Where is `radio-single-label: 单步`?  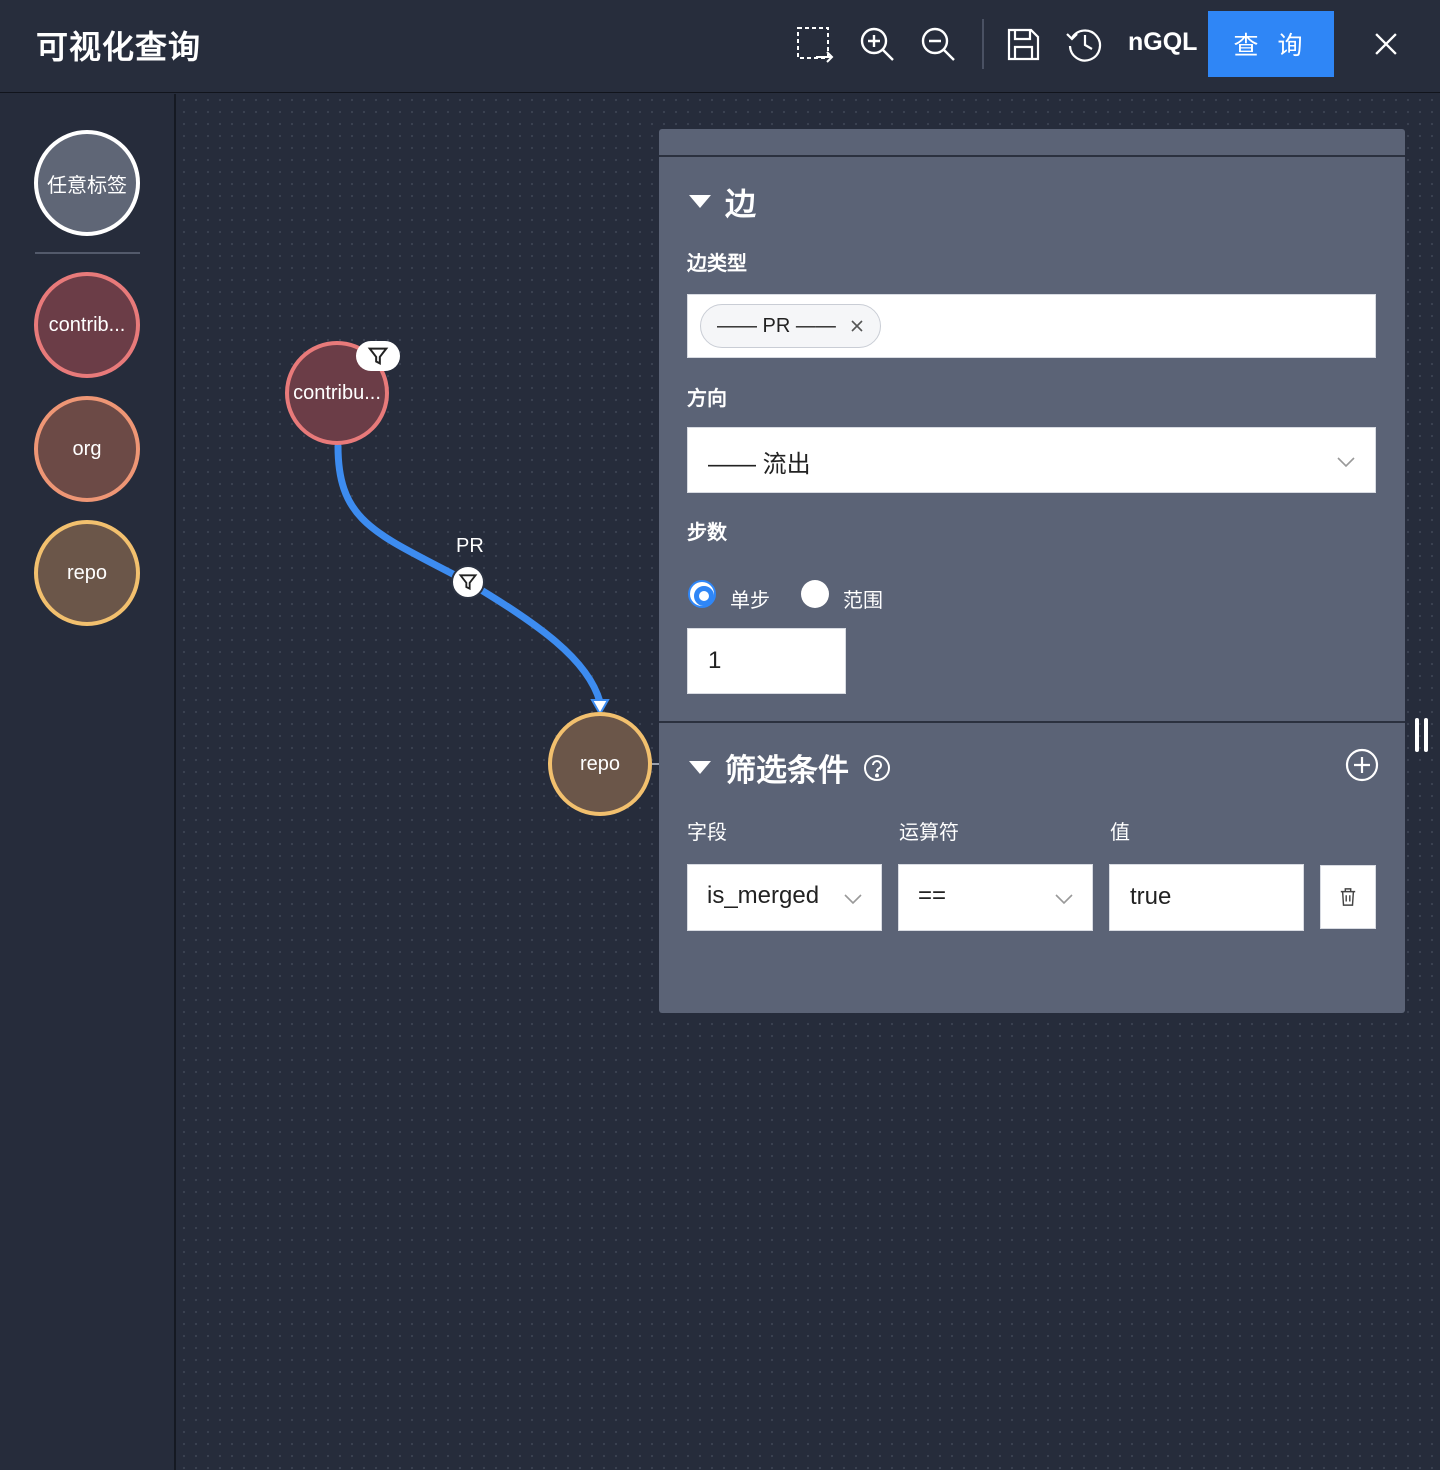 radio-single-label: 单步 is located at coordinates (750, 601).